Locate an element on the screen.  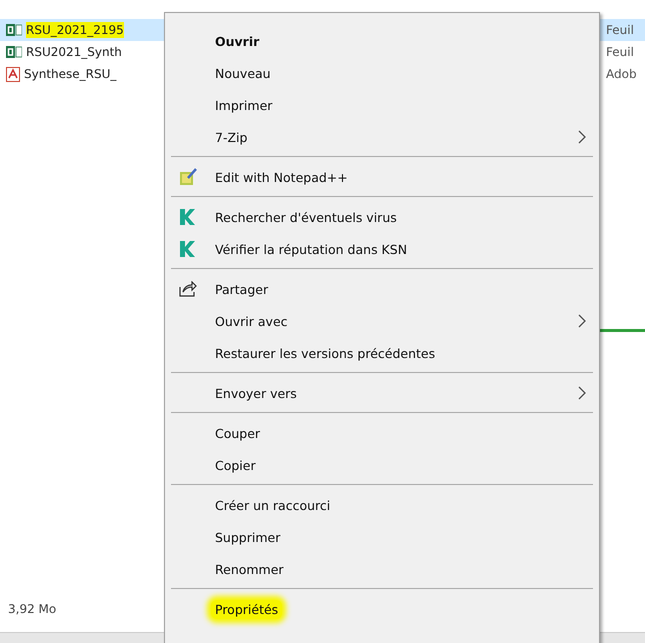
file-type: Adob is located at coordinates (621, 74).